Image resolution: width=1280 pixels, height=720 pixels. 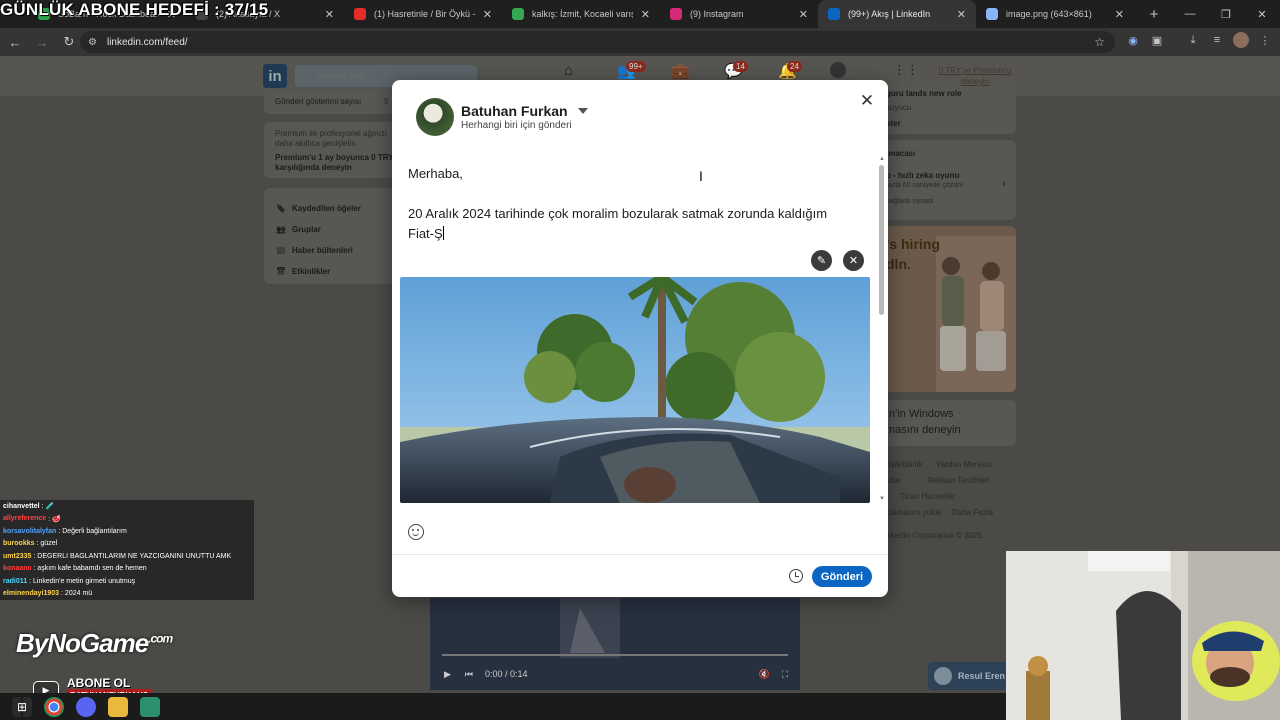 I want to click on back-icon: ←, so click(x=15, y=42).